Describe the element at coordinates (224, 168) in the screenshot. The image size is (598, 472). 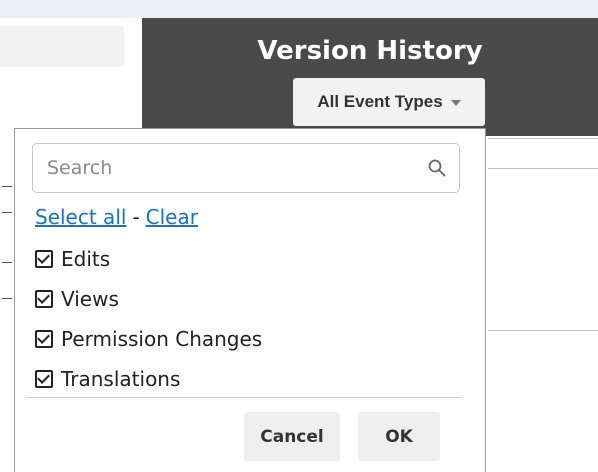
I see `search-input` at that location.